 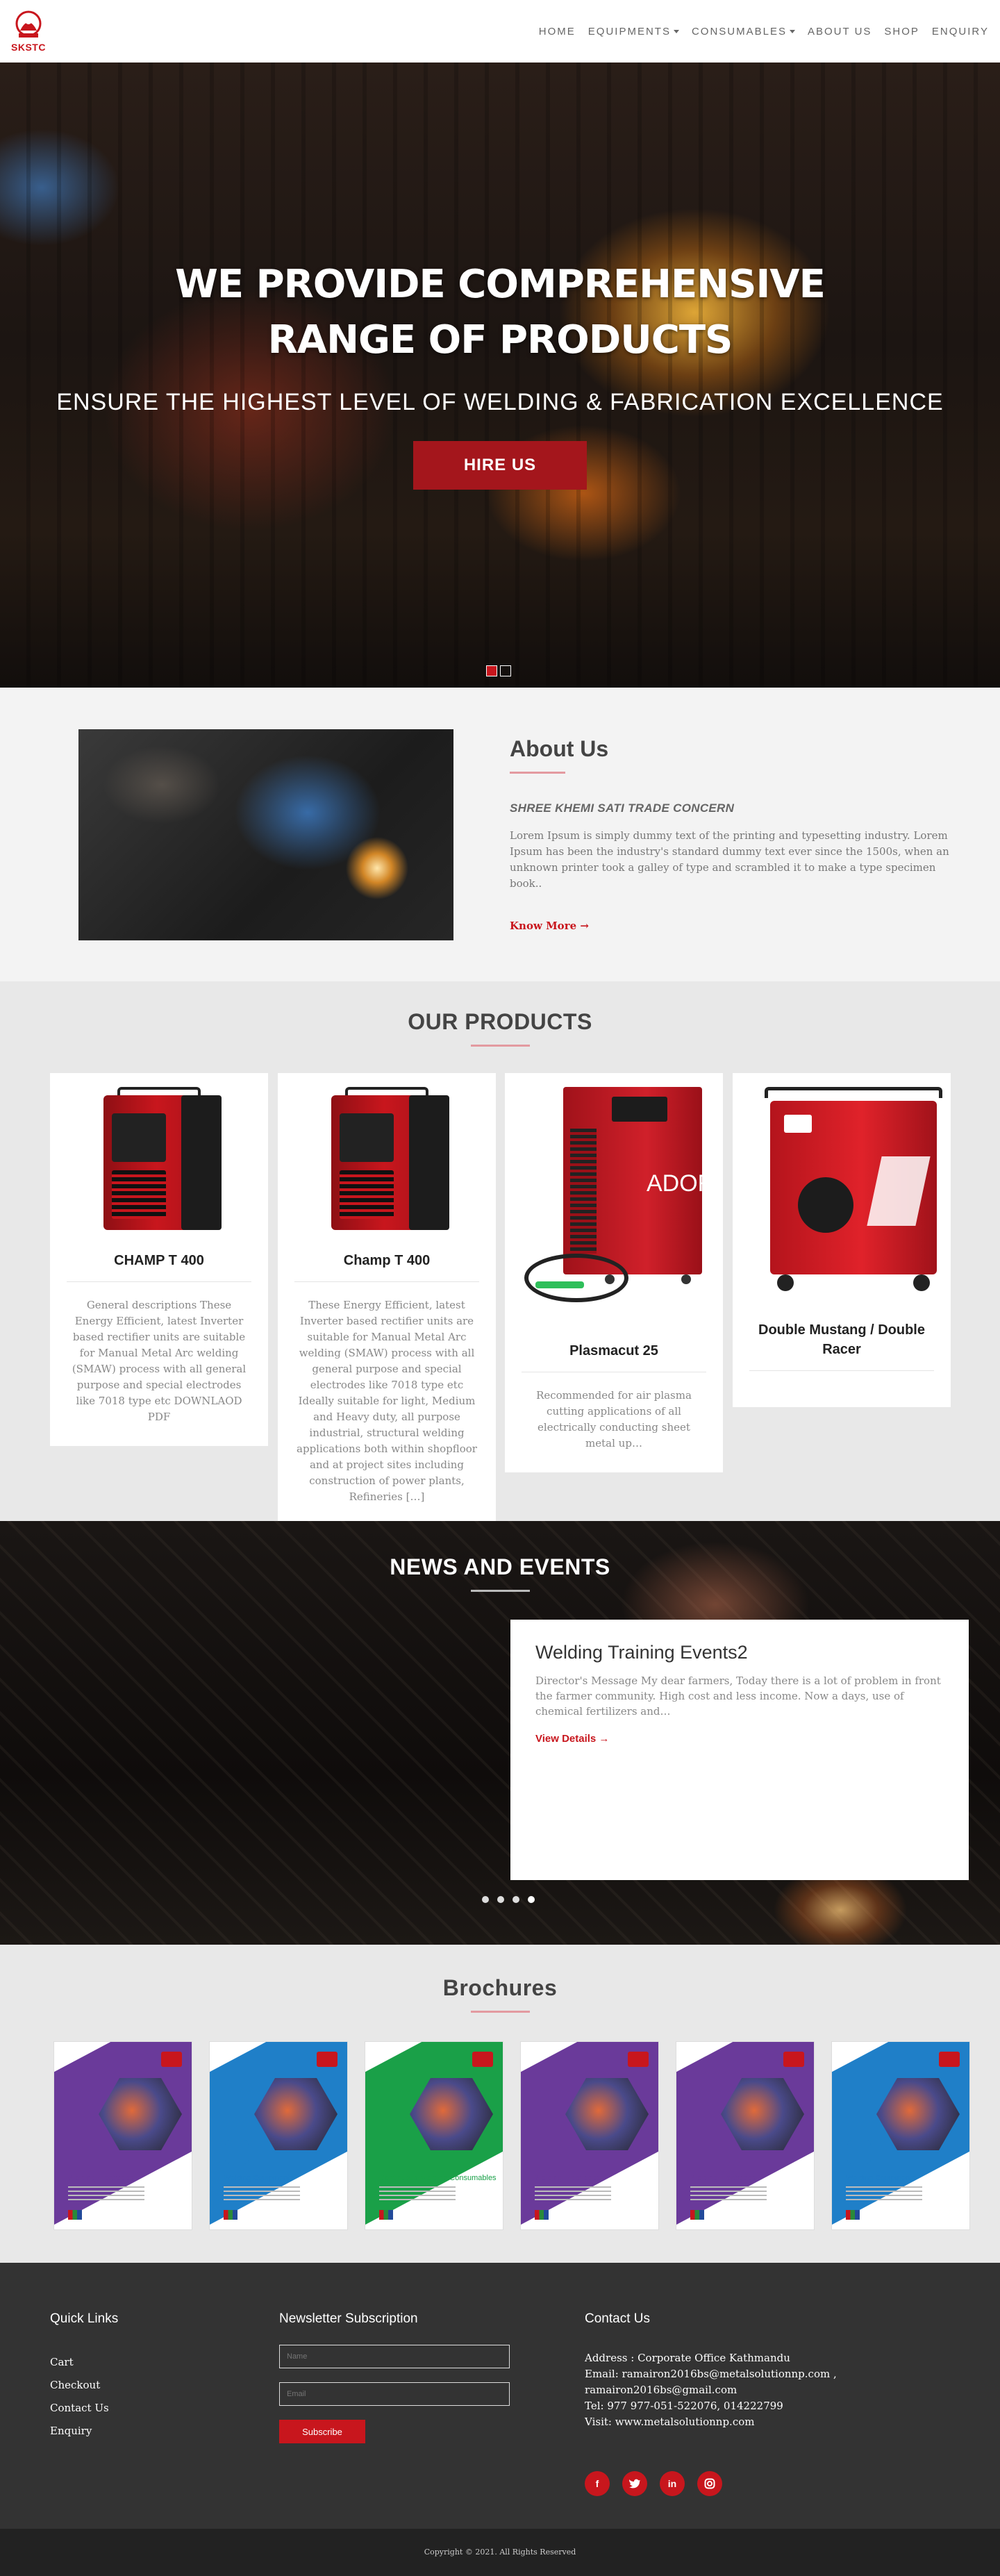 What do you see at coordinates (684, 2406) in the screenshot?
I see `contact-phone: Tel: 977 977-051-522076, 014222799` at bounding box center [684, 2406].